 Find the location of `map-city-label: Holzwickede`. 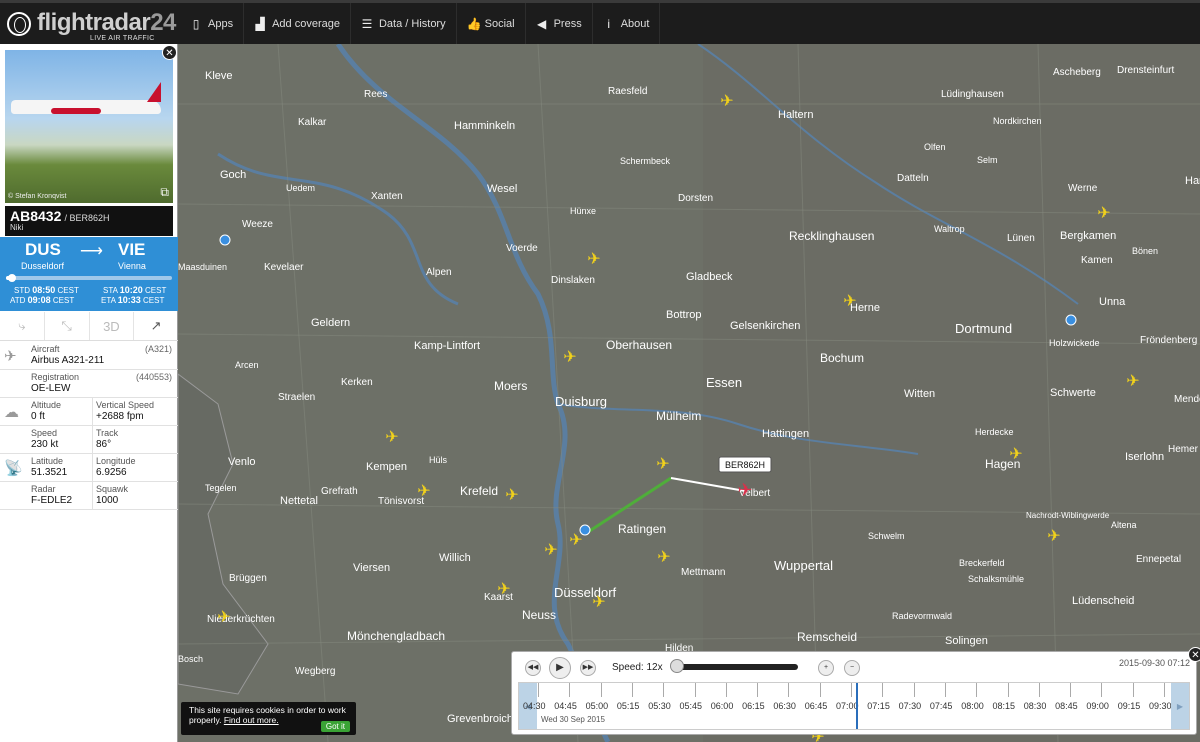

map-city-label: Holzwickede is located at coordinates (1074, 343).